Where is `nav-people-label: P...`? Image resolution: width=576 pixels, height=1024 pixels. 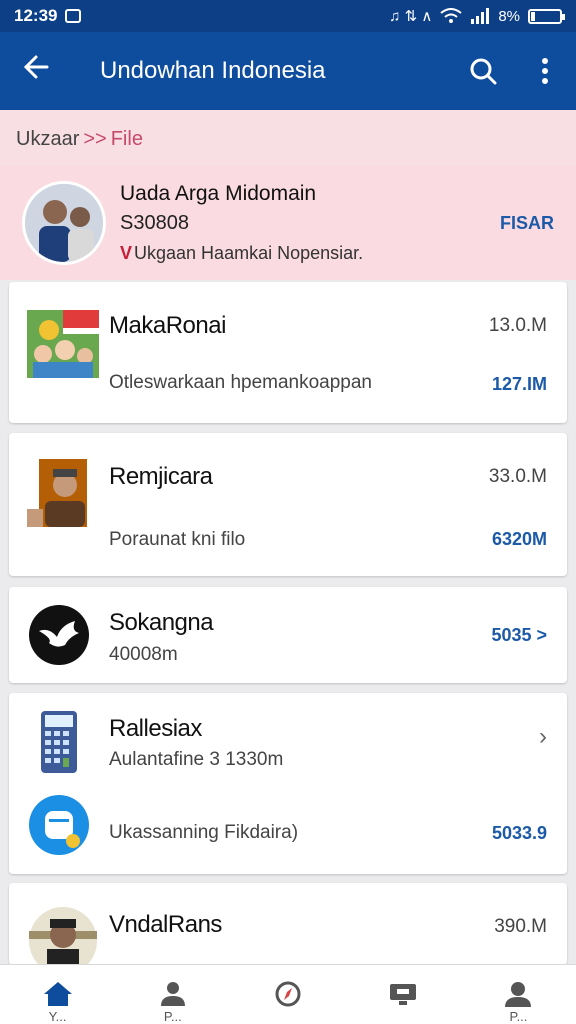 nav-people-label: P... is located at coordinates (172, 1016).